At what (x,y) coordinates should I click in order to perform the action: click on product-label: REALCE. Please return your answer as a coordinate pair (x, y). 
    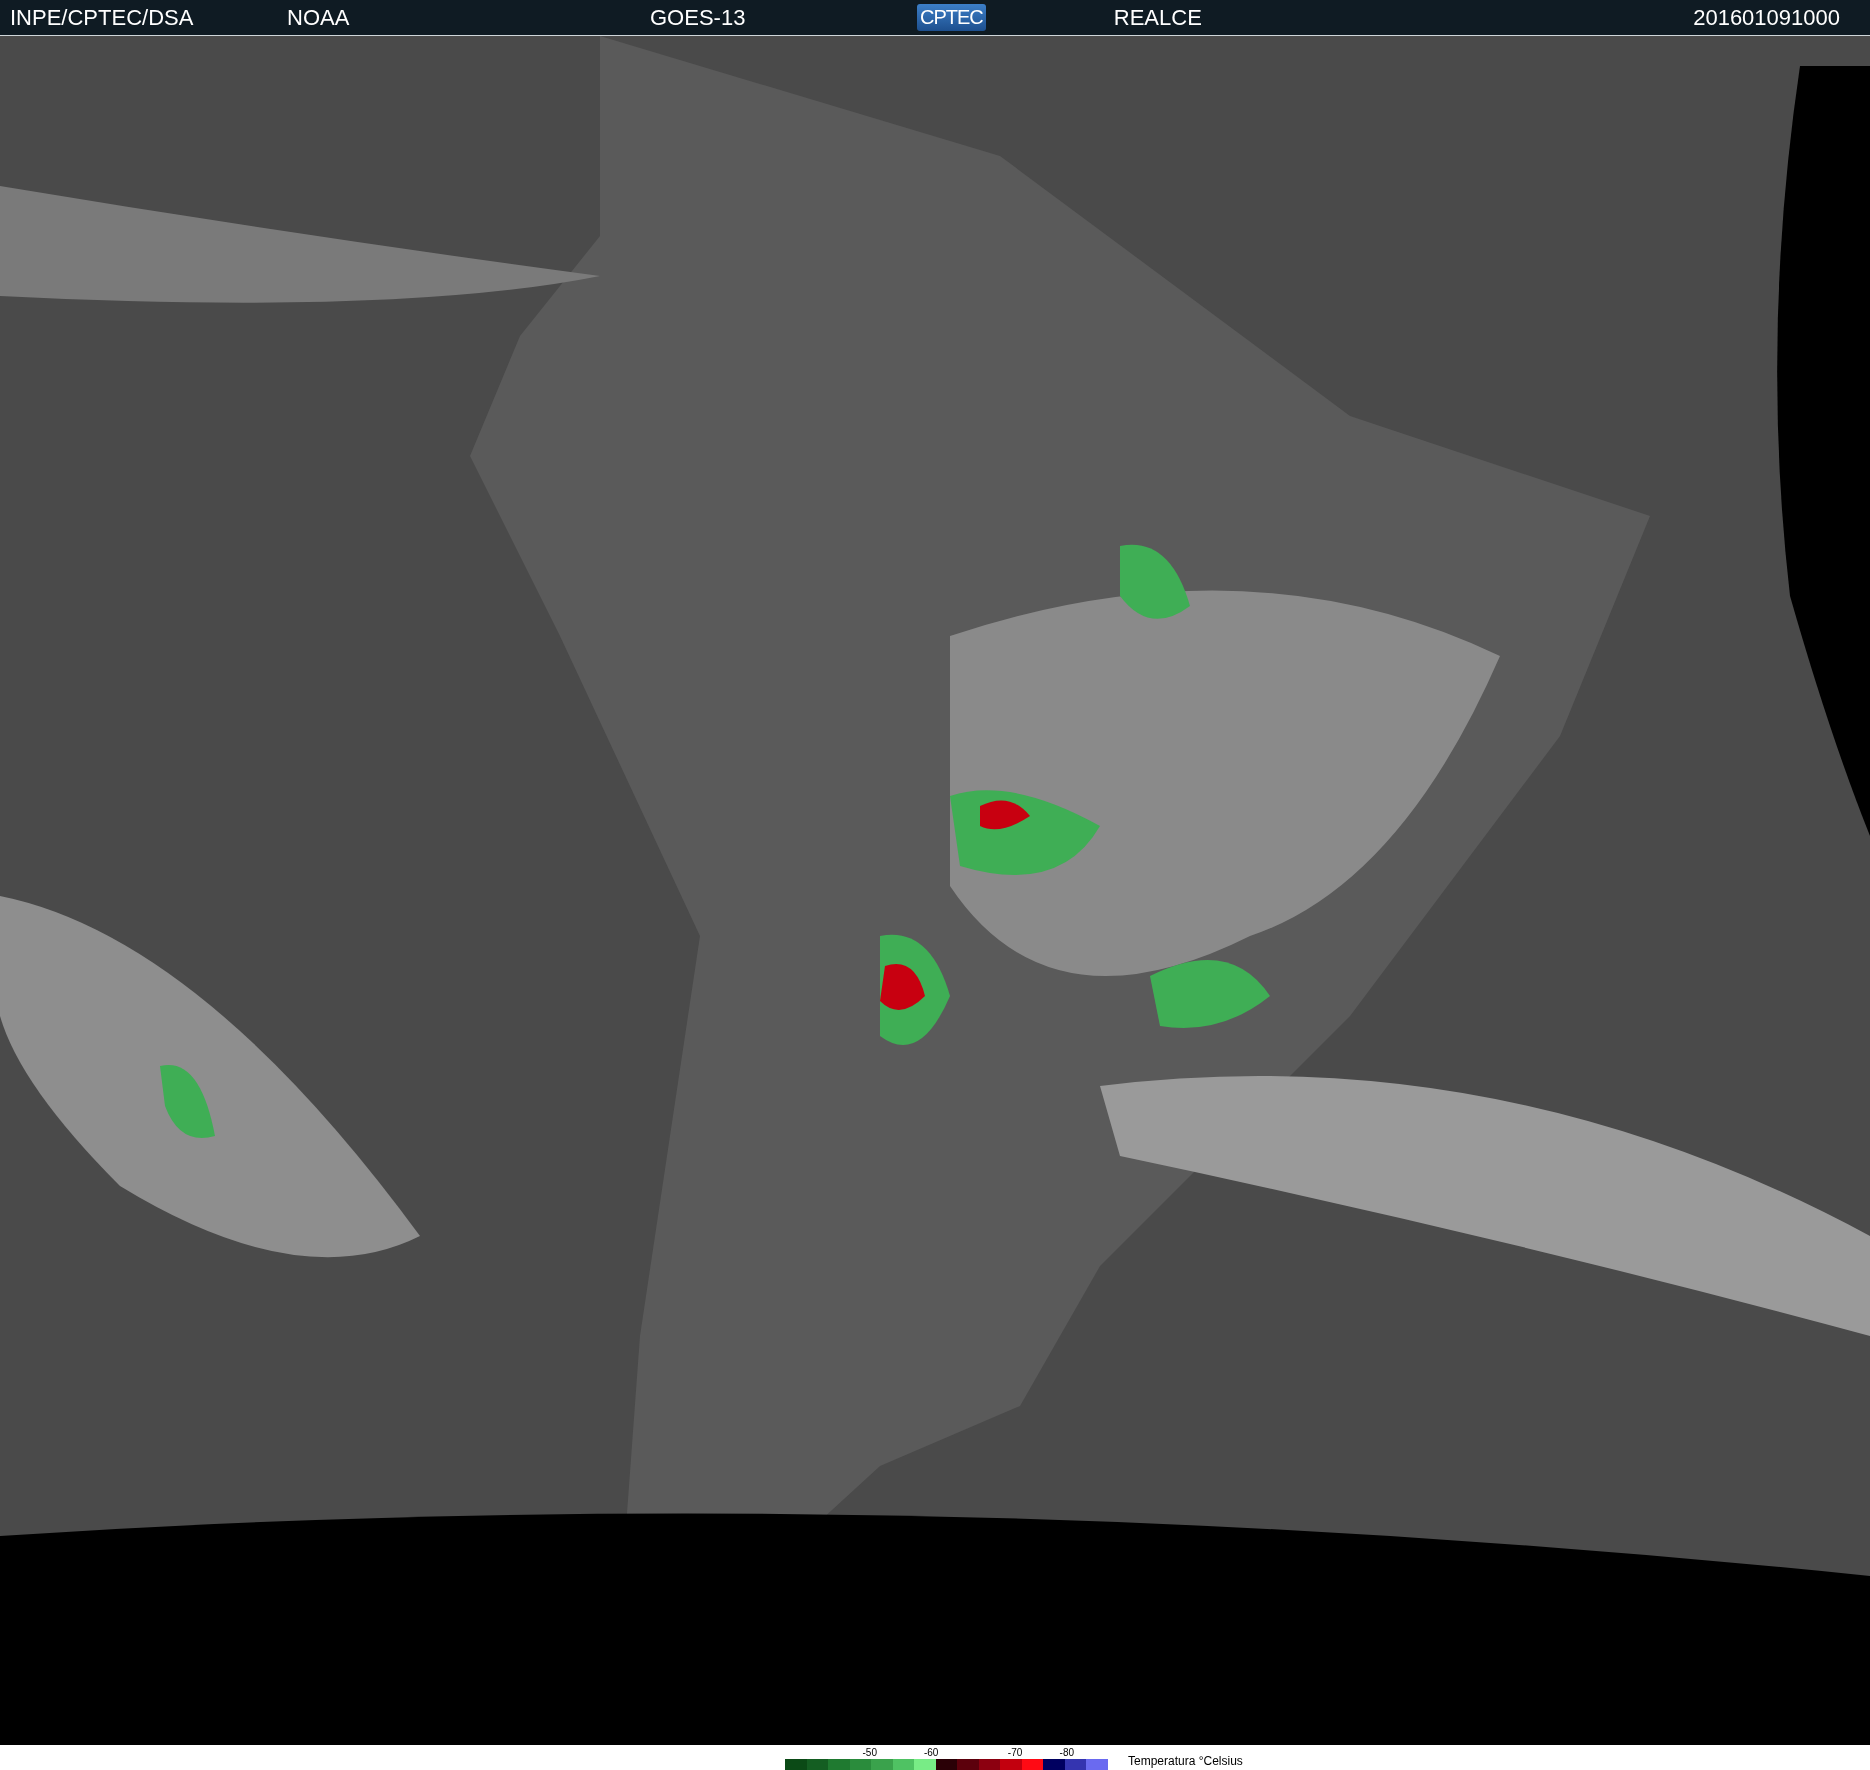
    Looking at the image, I should click on (1157, 17).